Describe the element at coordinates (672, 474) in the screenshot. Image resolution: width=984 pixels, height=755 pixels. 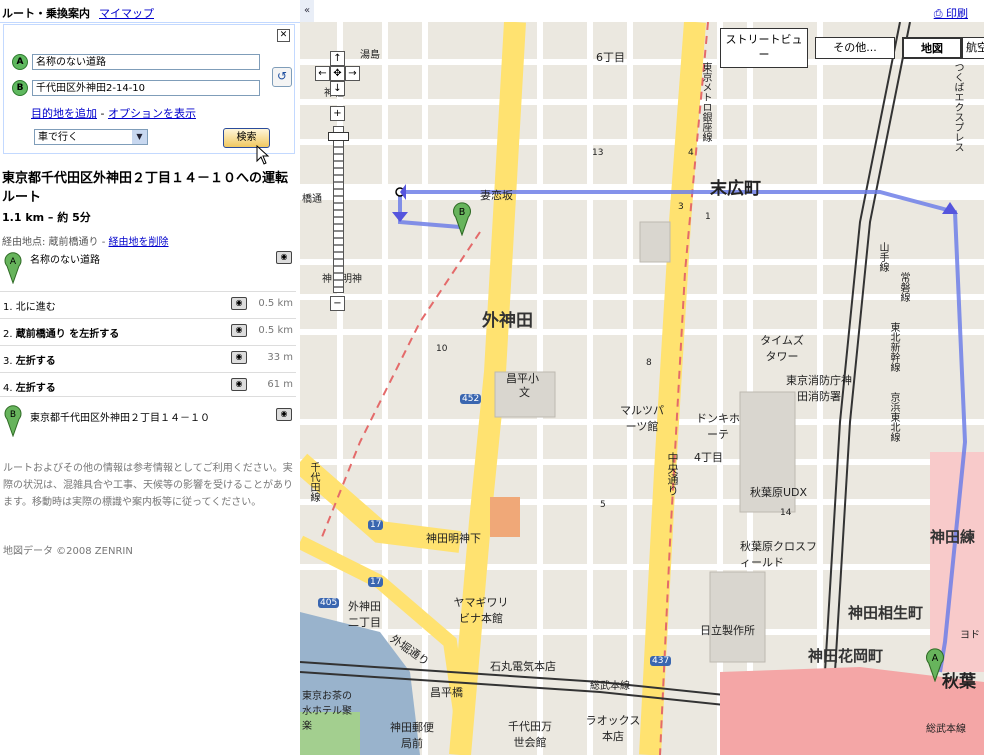
I see `map-label-chuo-dori: 中央通り` at that location.